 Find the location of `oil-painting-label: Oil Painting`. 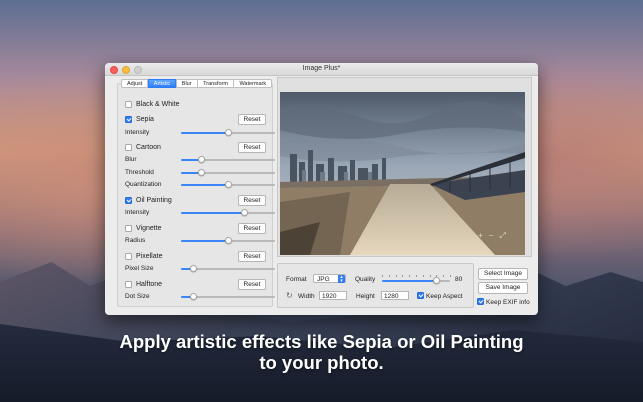

oil-painting-label: Oil Painting is located at coordinates (154, 200).